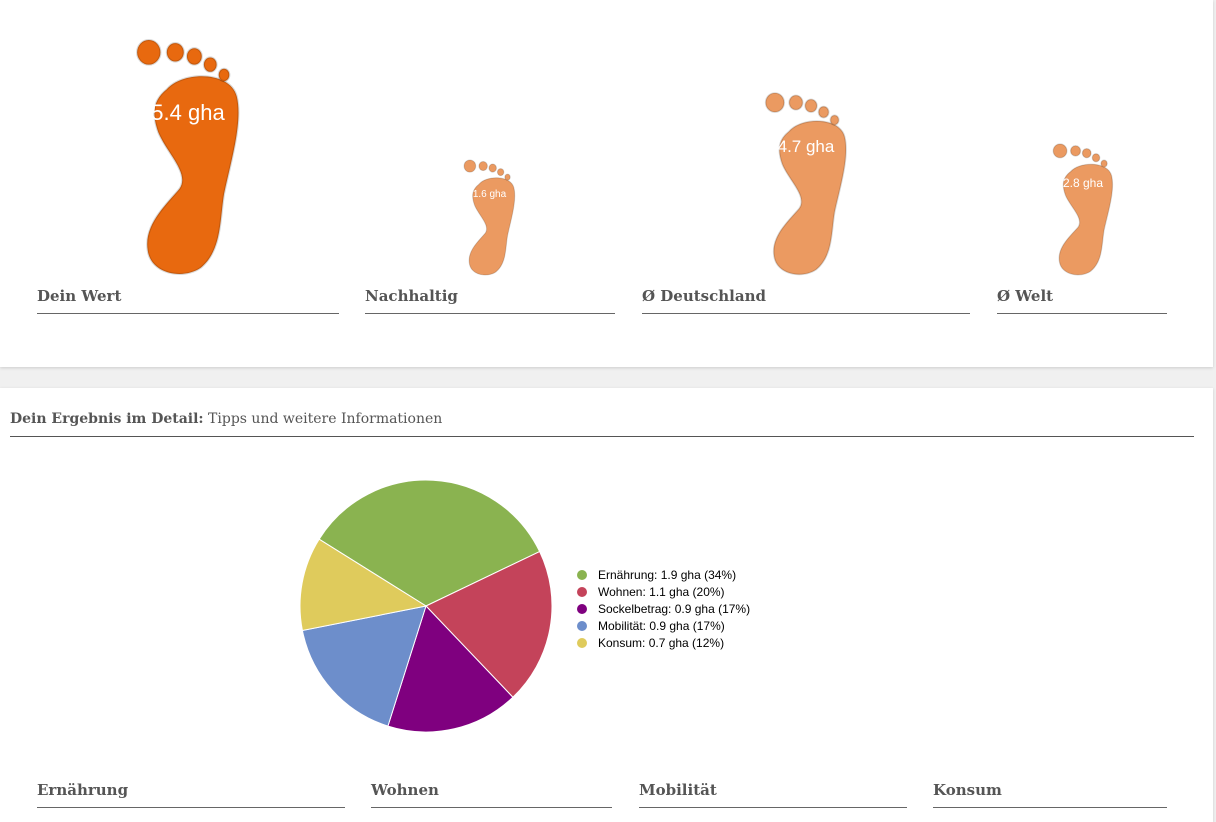 The image size is (1216, 822). I want to click on footprint-pie-chart, so click(426, 606).